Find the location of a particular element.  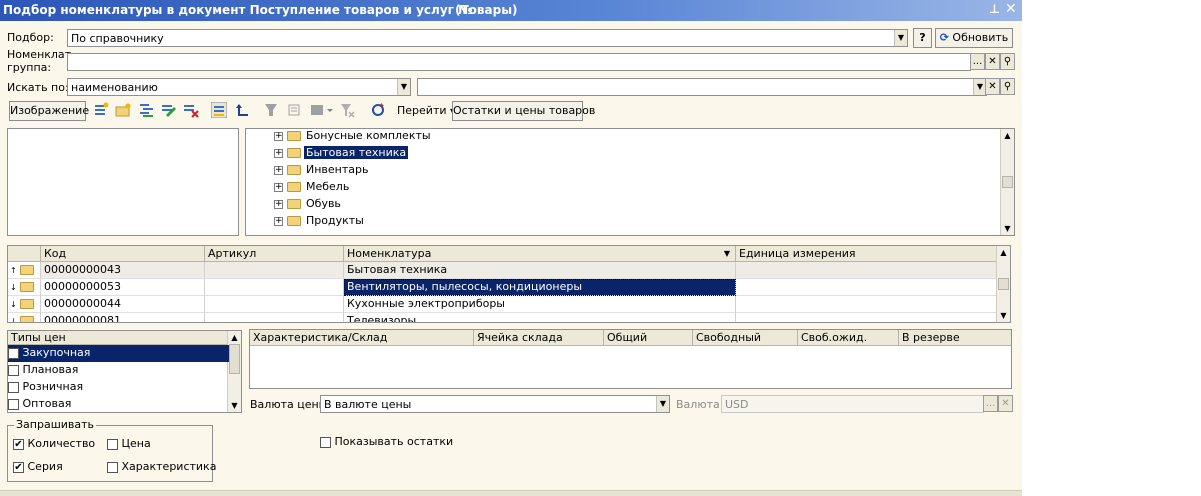

stock-col-free: Свободный is located at coordinates (745, 338).